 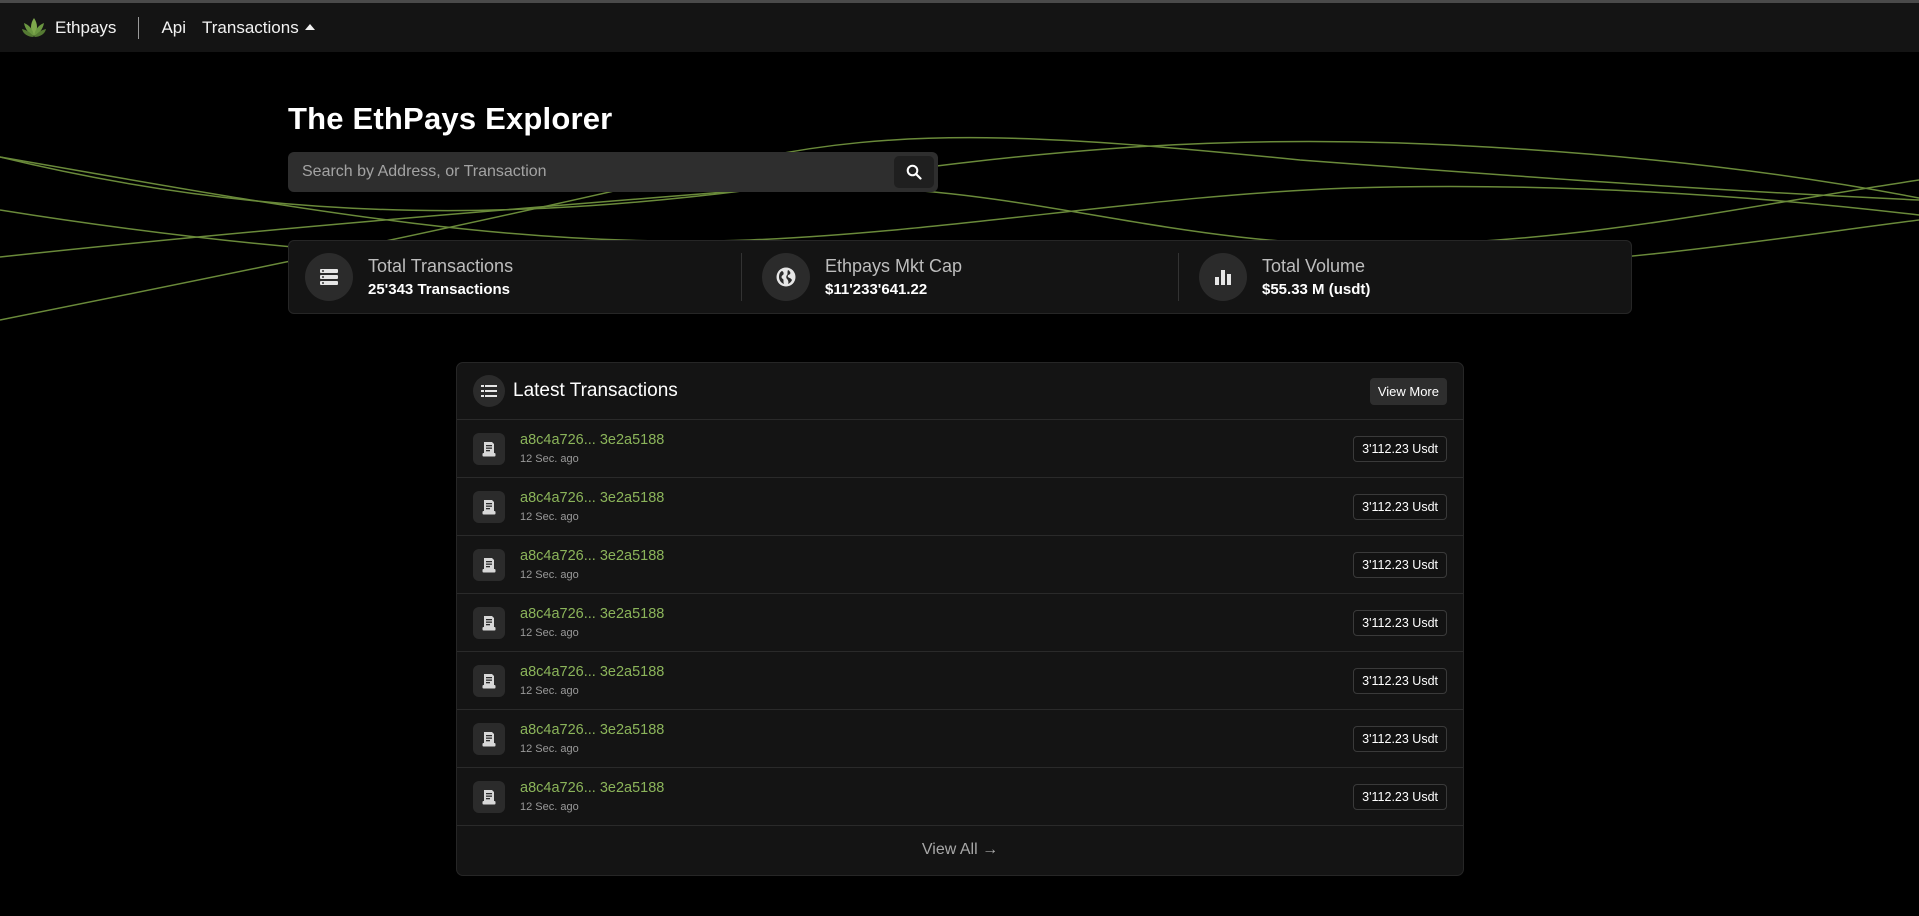 I want to click on stat-market-cap: Ethpays Mkt Cap $11'233'641.22, so click(x=862, y=277).